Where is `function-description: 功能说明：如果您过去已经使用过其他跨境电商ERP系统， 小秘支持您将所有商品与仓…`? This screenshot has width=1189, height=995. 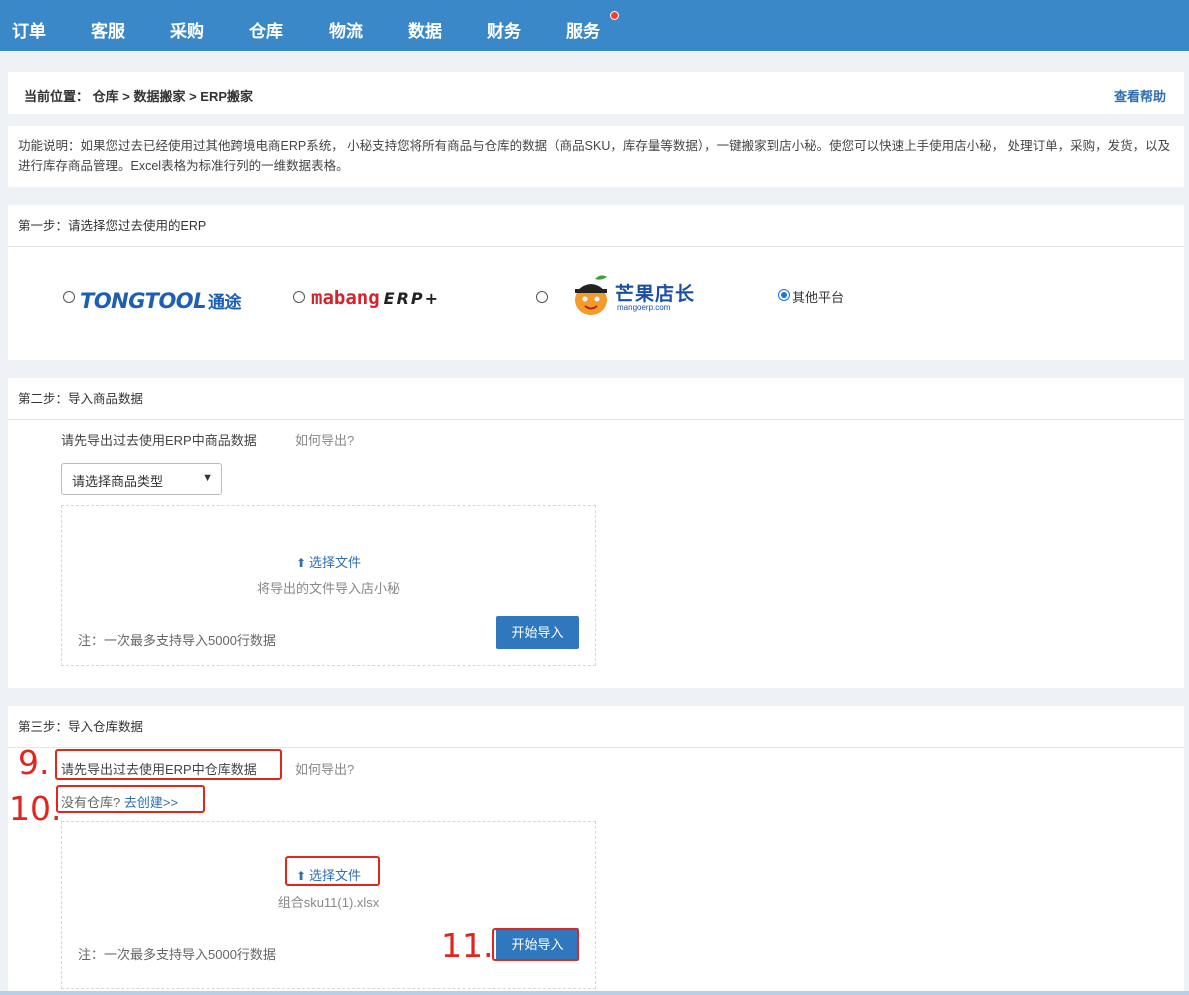
function-description: 功能说明：如果您过去已经使用过其他跨境电商ERP系统， 小秘支持您将所有商品与仓… is located at coordinates (596, 156).